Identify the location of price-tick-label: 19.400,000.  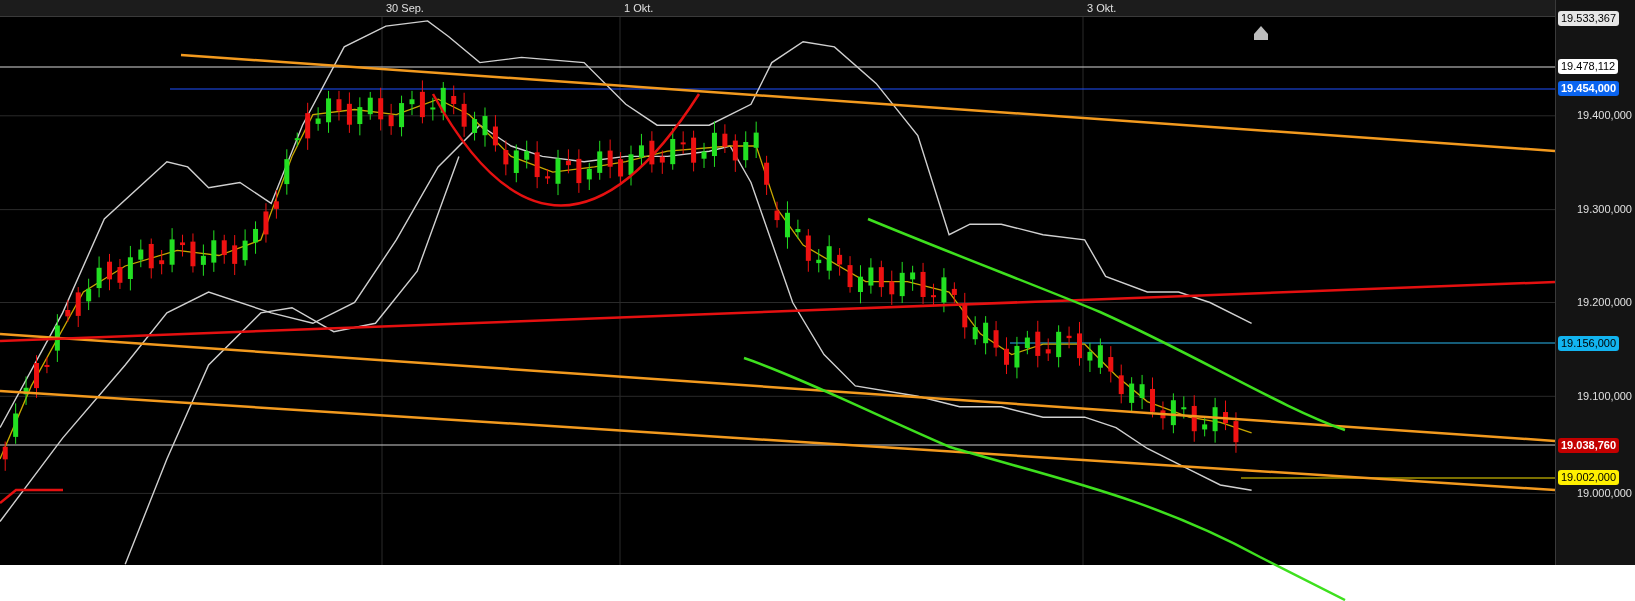
(1604, 116).